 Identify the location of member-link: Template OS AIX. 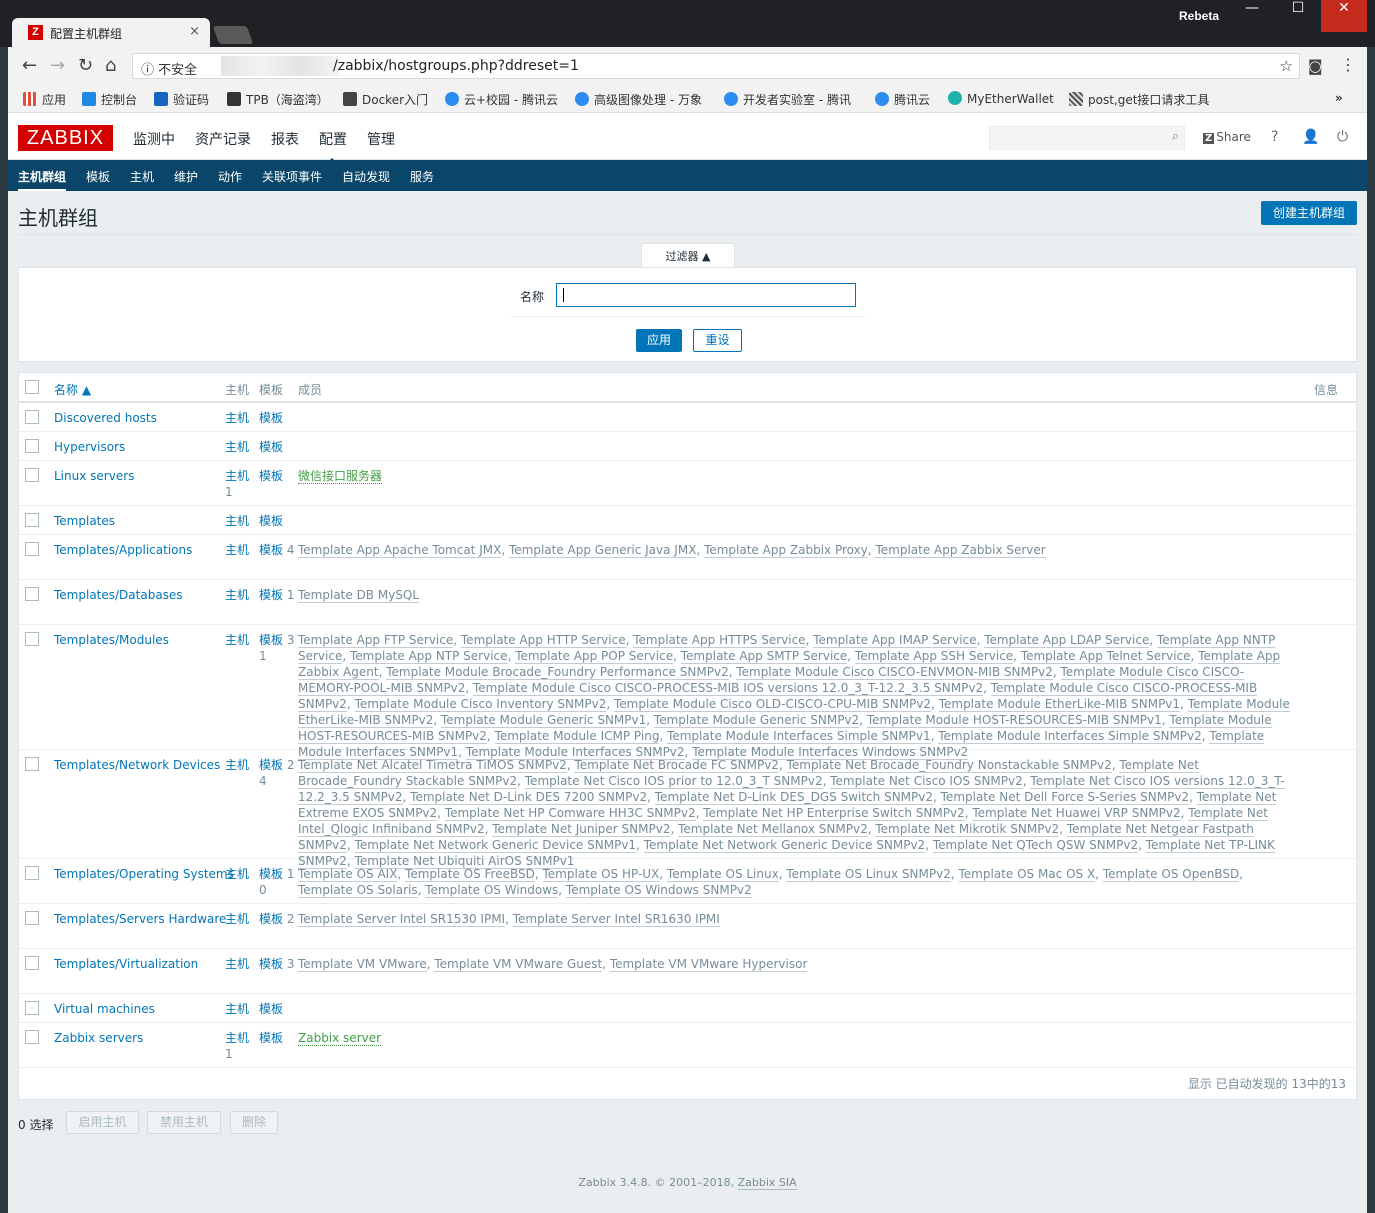
(348, 874).